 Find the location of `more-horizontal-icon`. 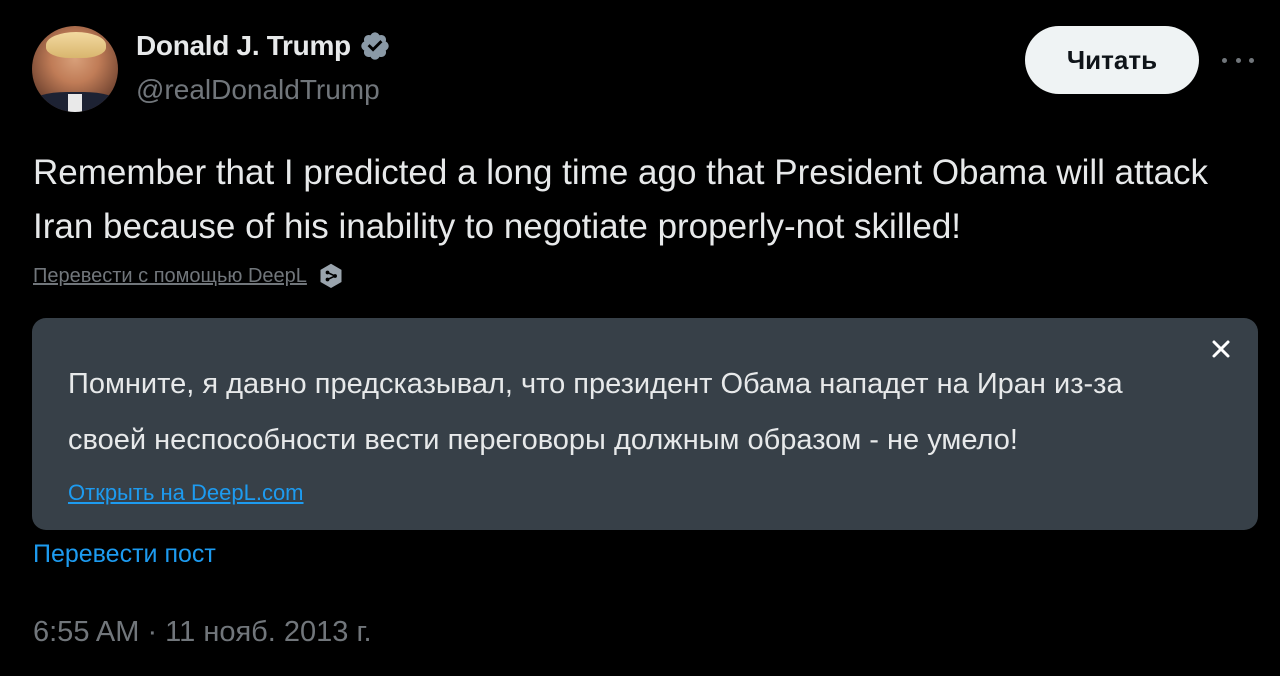

more-horizontal-icon is located at coordinates (1238, 60).